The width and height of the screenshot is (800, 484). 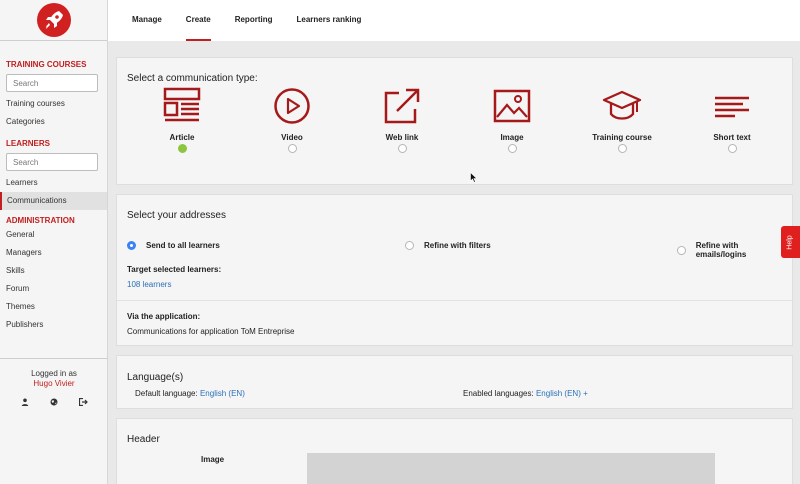 I want to click on training-course-radio, so click(x=622, y=148).